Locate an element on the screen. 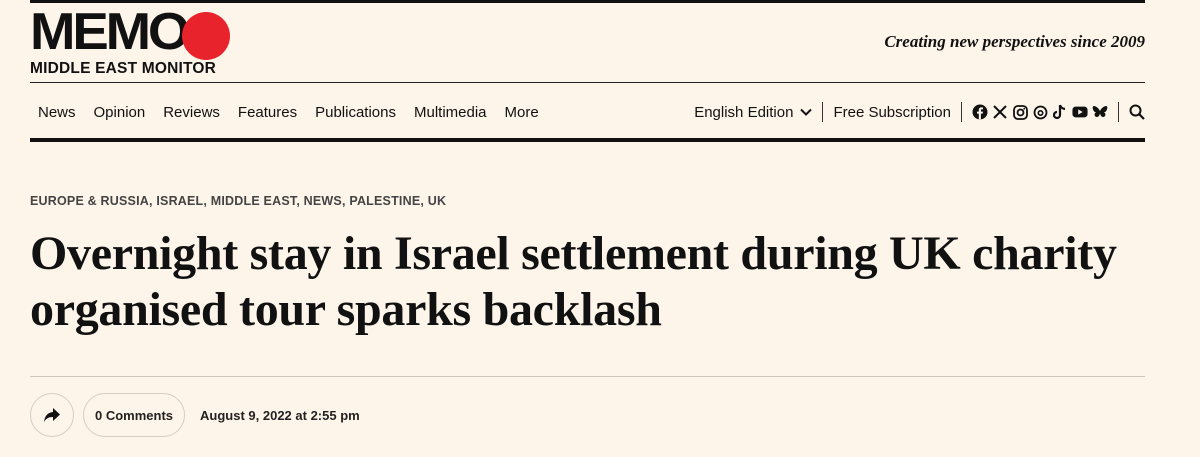 The height and width of the screenshot is (457, 1200). bluesky-icon is located at coordinates (1100, 112).